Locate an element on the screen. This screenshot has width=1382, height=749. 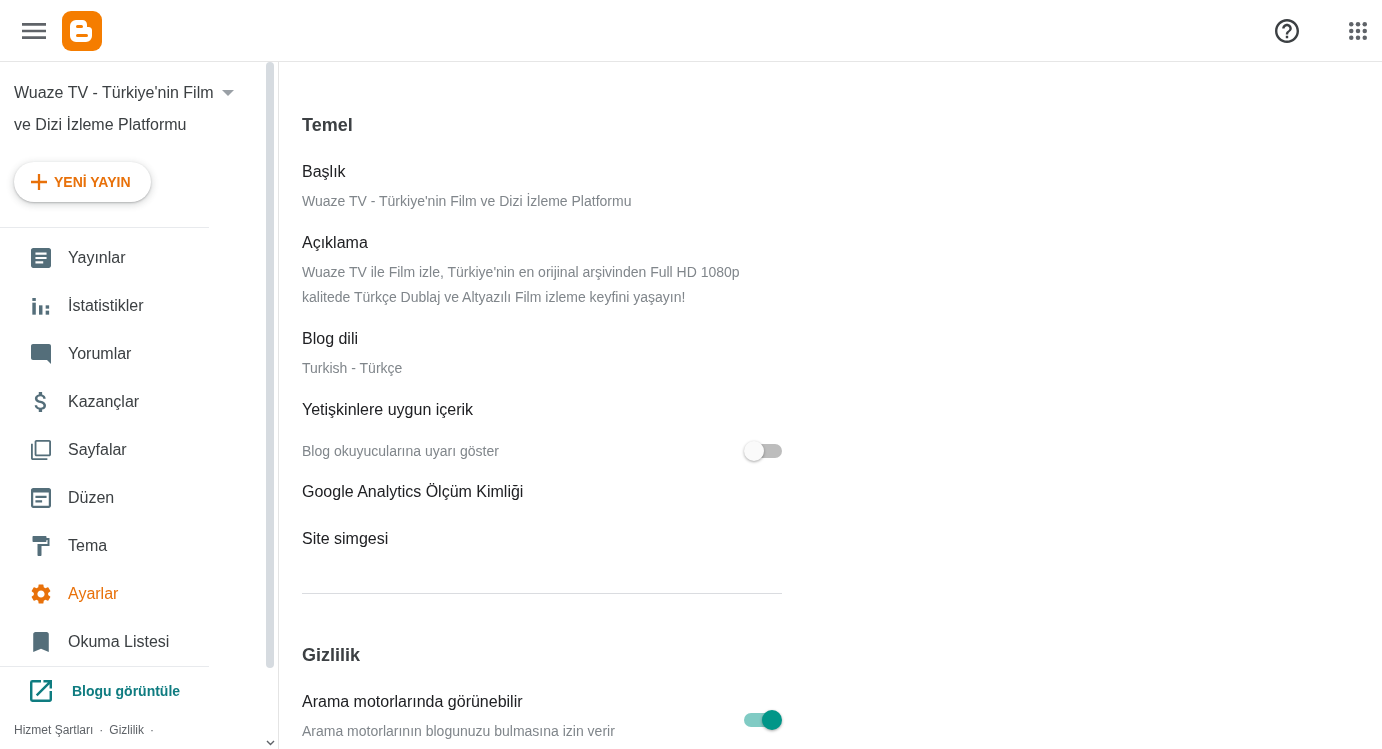
view-blog-link: Blogu görüntüle is located at coordinates (94, 691).